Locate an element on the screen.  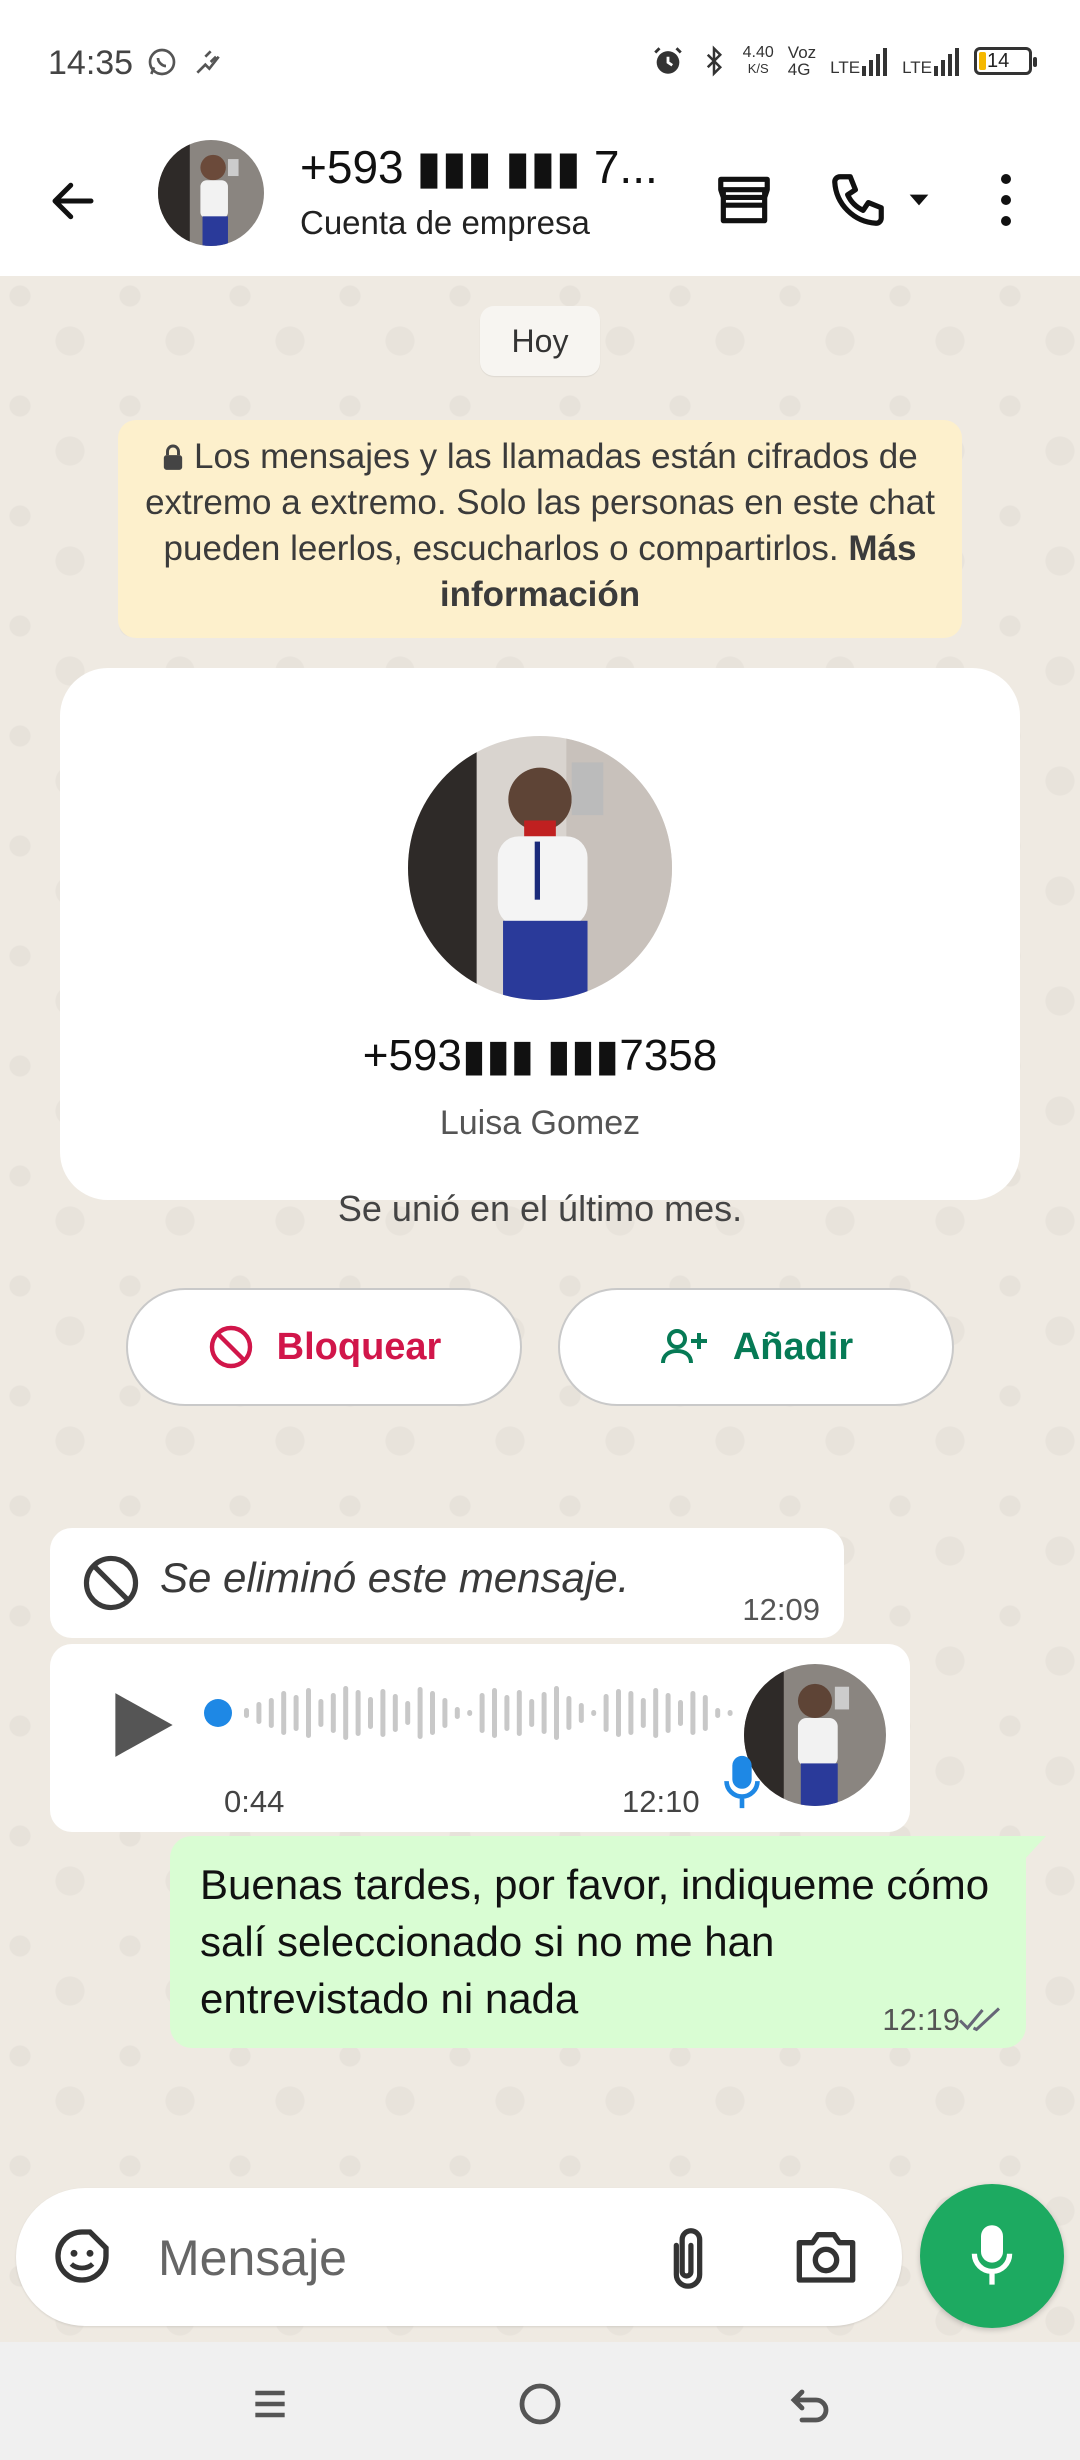
message-input is located at coordinates (398, 2258).